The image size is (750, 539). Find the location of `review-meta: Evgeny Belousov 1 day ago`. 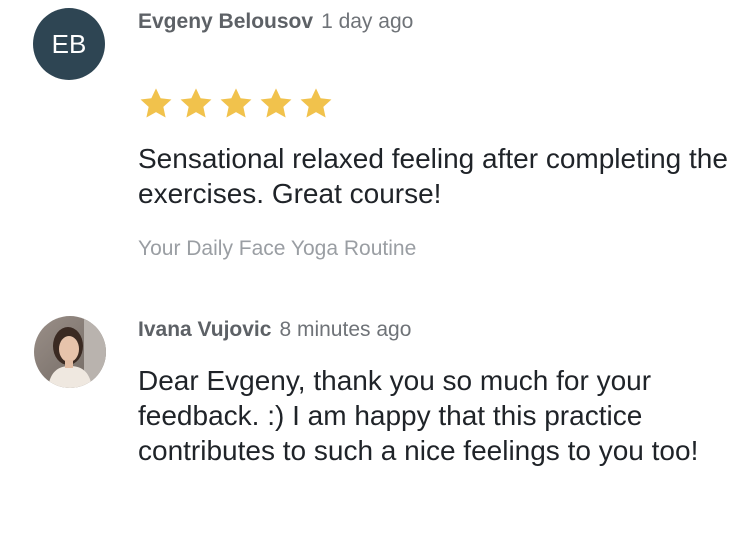

review-meta: Evgeny Belousov 1 day ago is located at coordinates (275, 22).